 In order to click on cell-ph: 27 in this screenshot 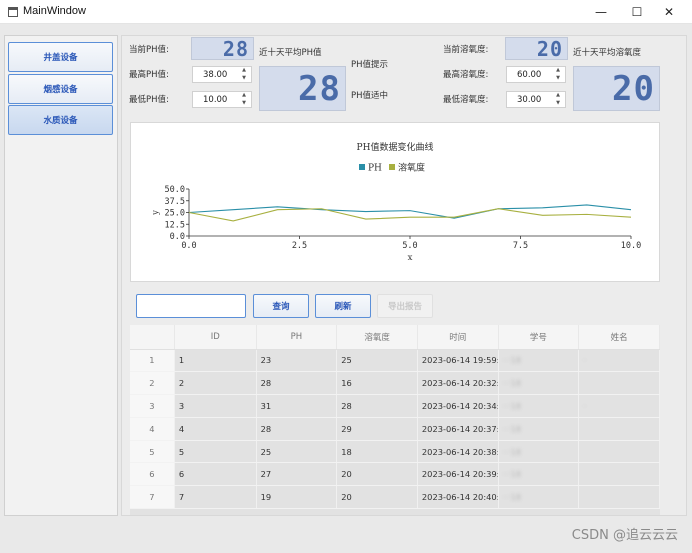, I will do `click(297, 474)`.